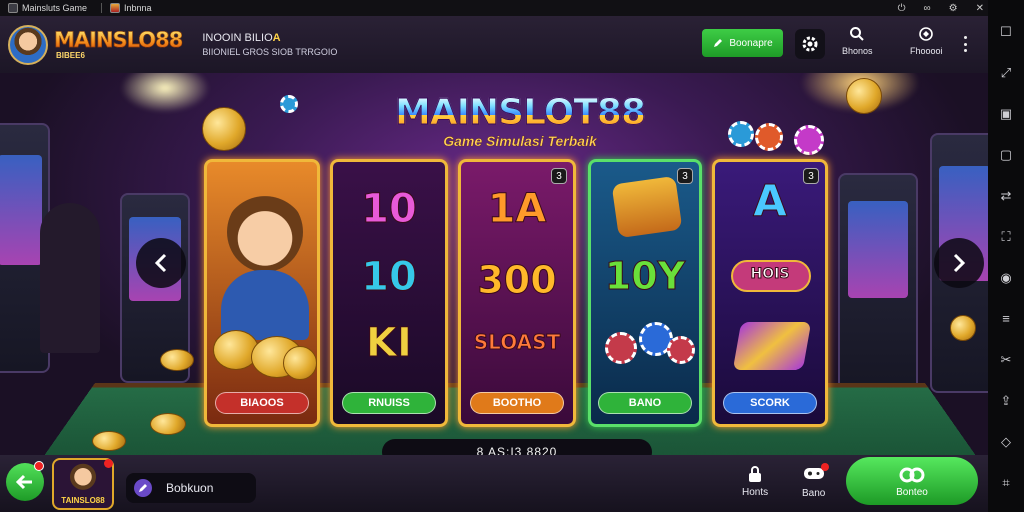  I want to click on infinity-icon, so click(912, 474).